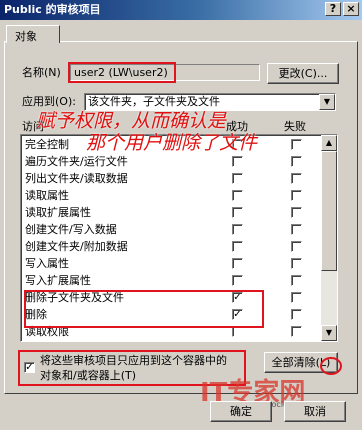  Describe the element at coordinates (351, 9) in the screenshot. I see `close-button: ×` at that location.